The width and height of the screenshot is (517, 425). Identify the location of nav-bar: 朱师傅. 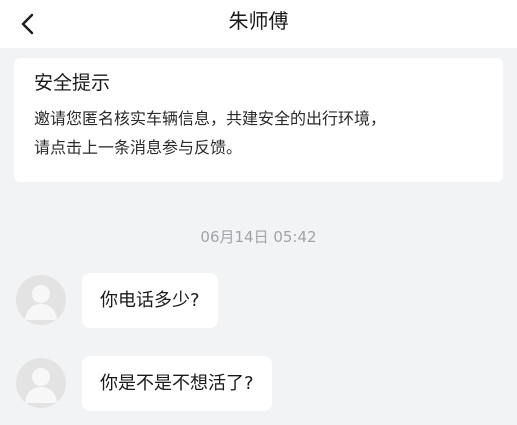
(258, 24).